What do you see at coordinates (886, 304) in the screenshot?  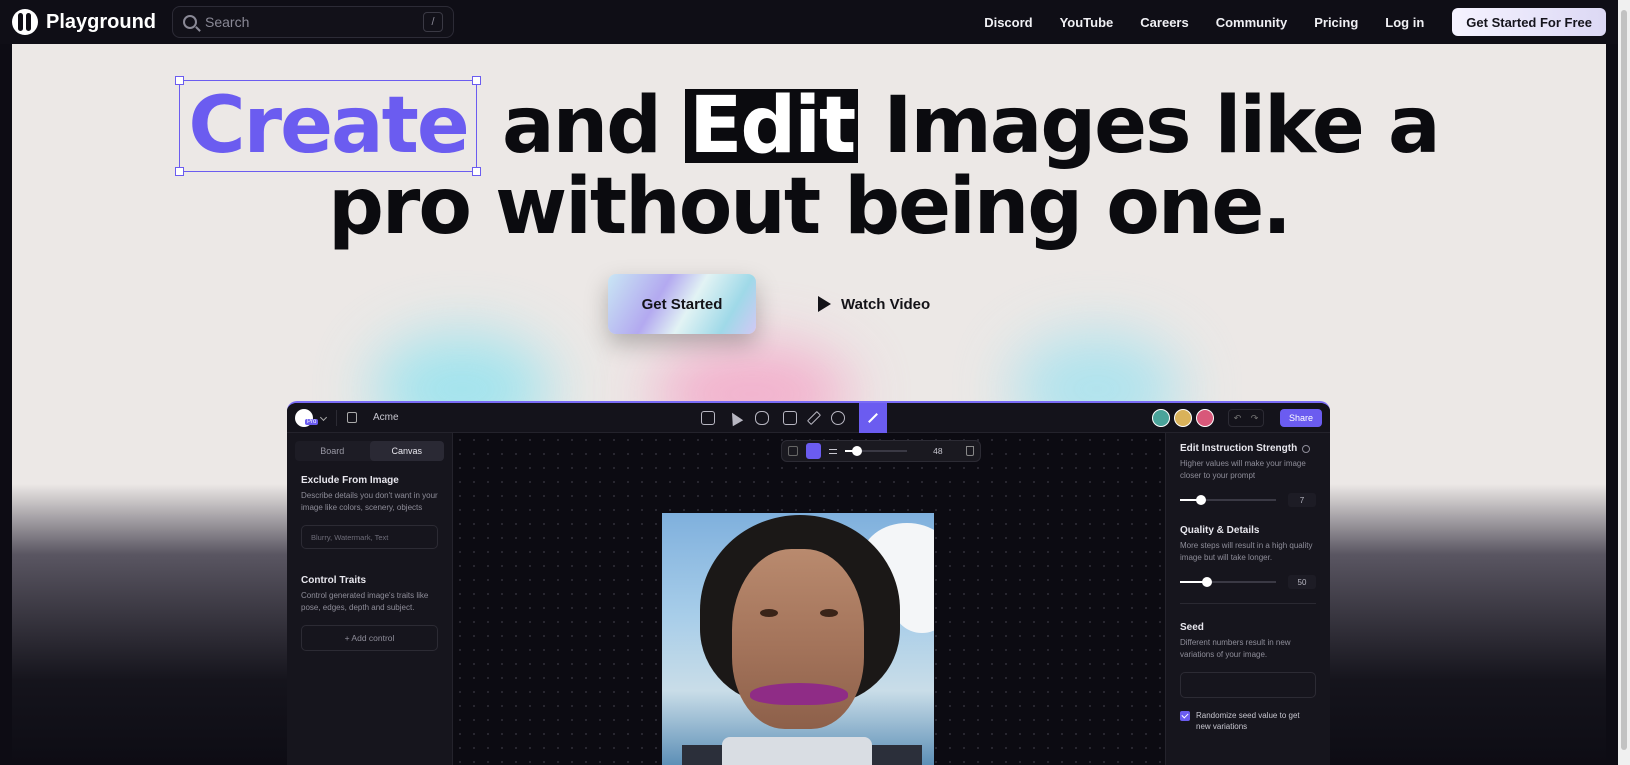 I see `watch-video-label: Watch Video` at bounding box center [886, 304].